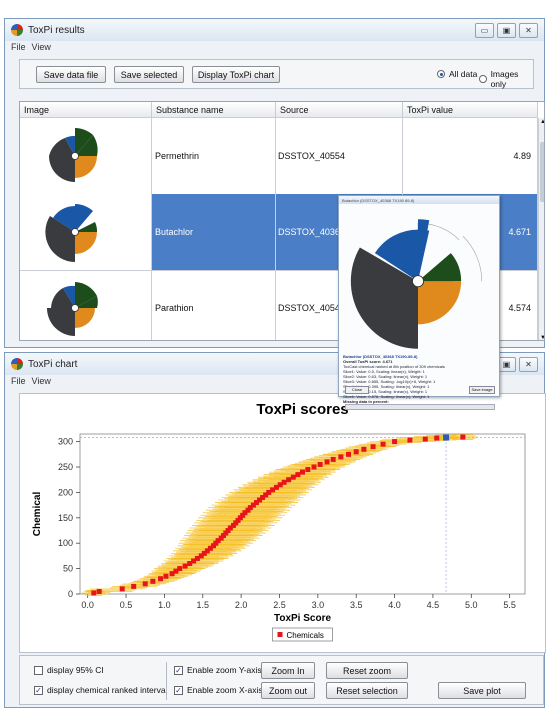  I want to click on source-cell: DSSTOX_40554, so click(339, 156).